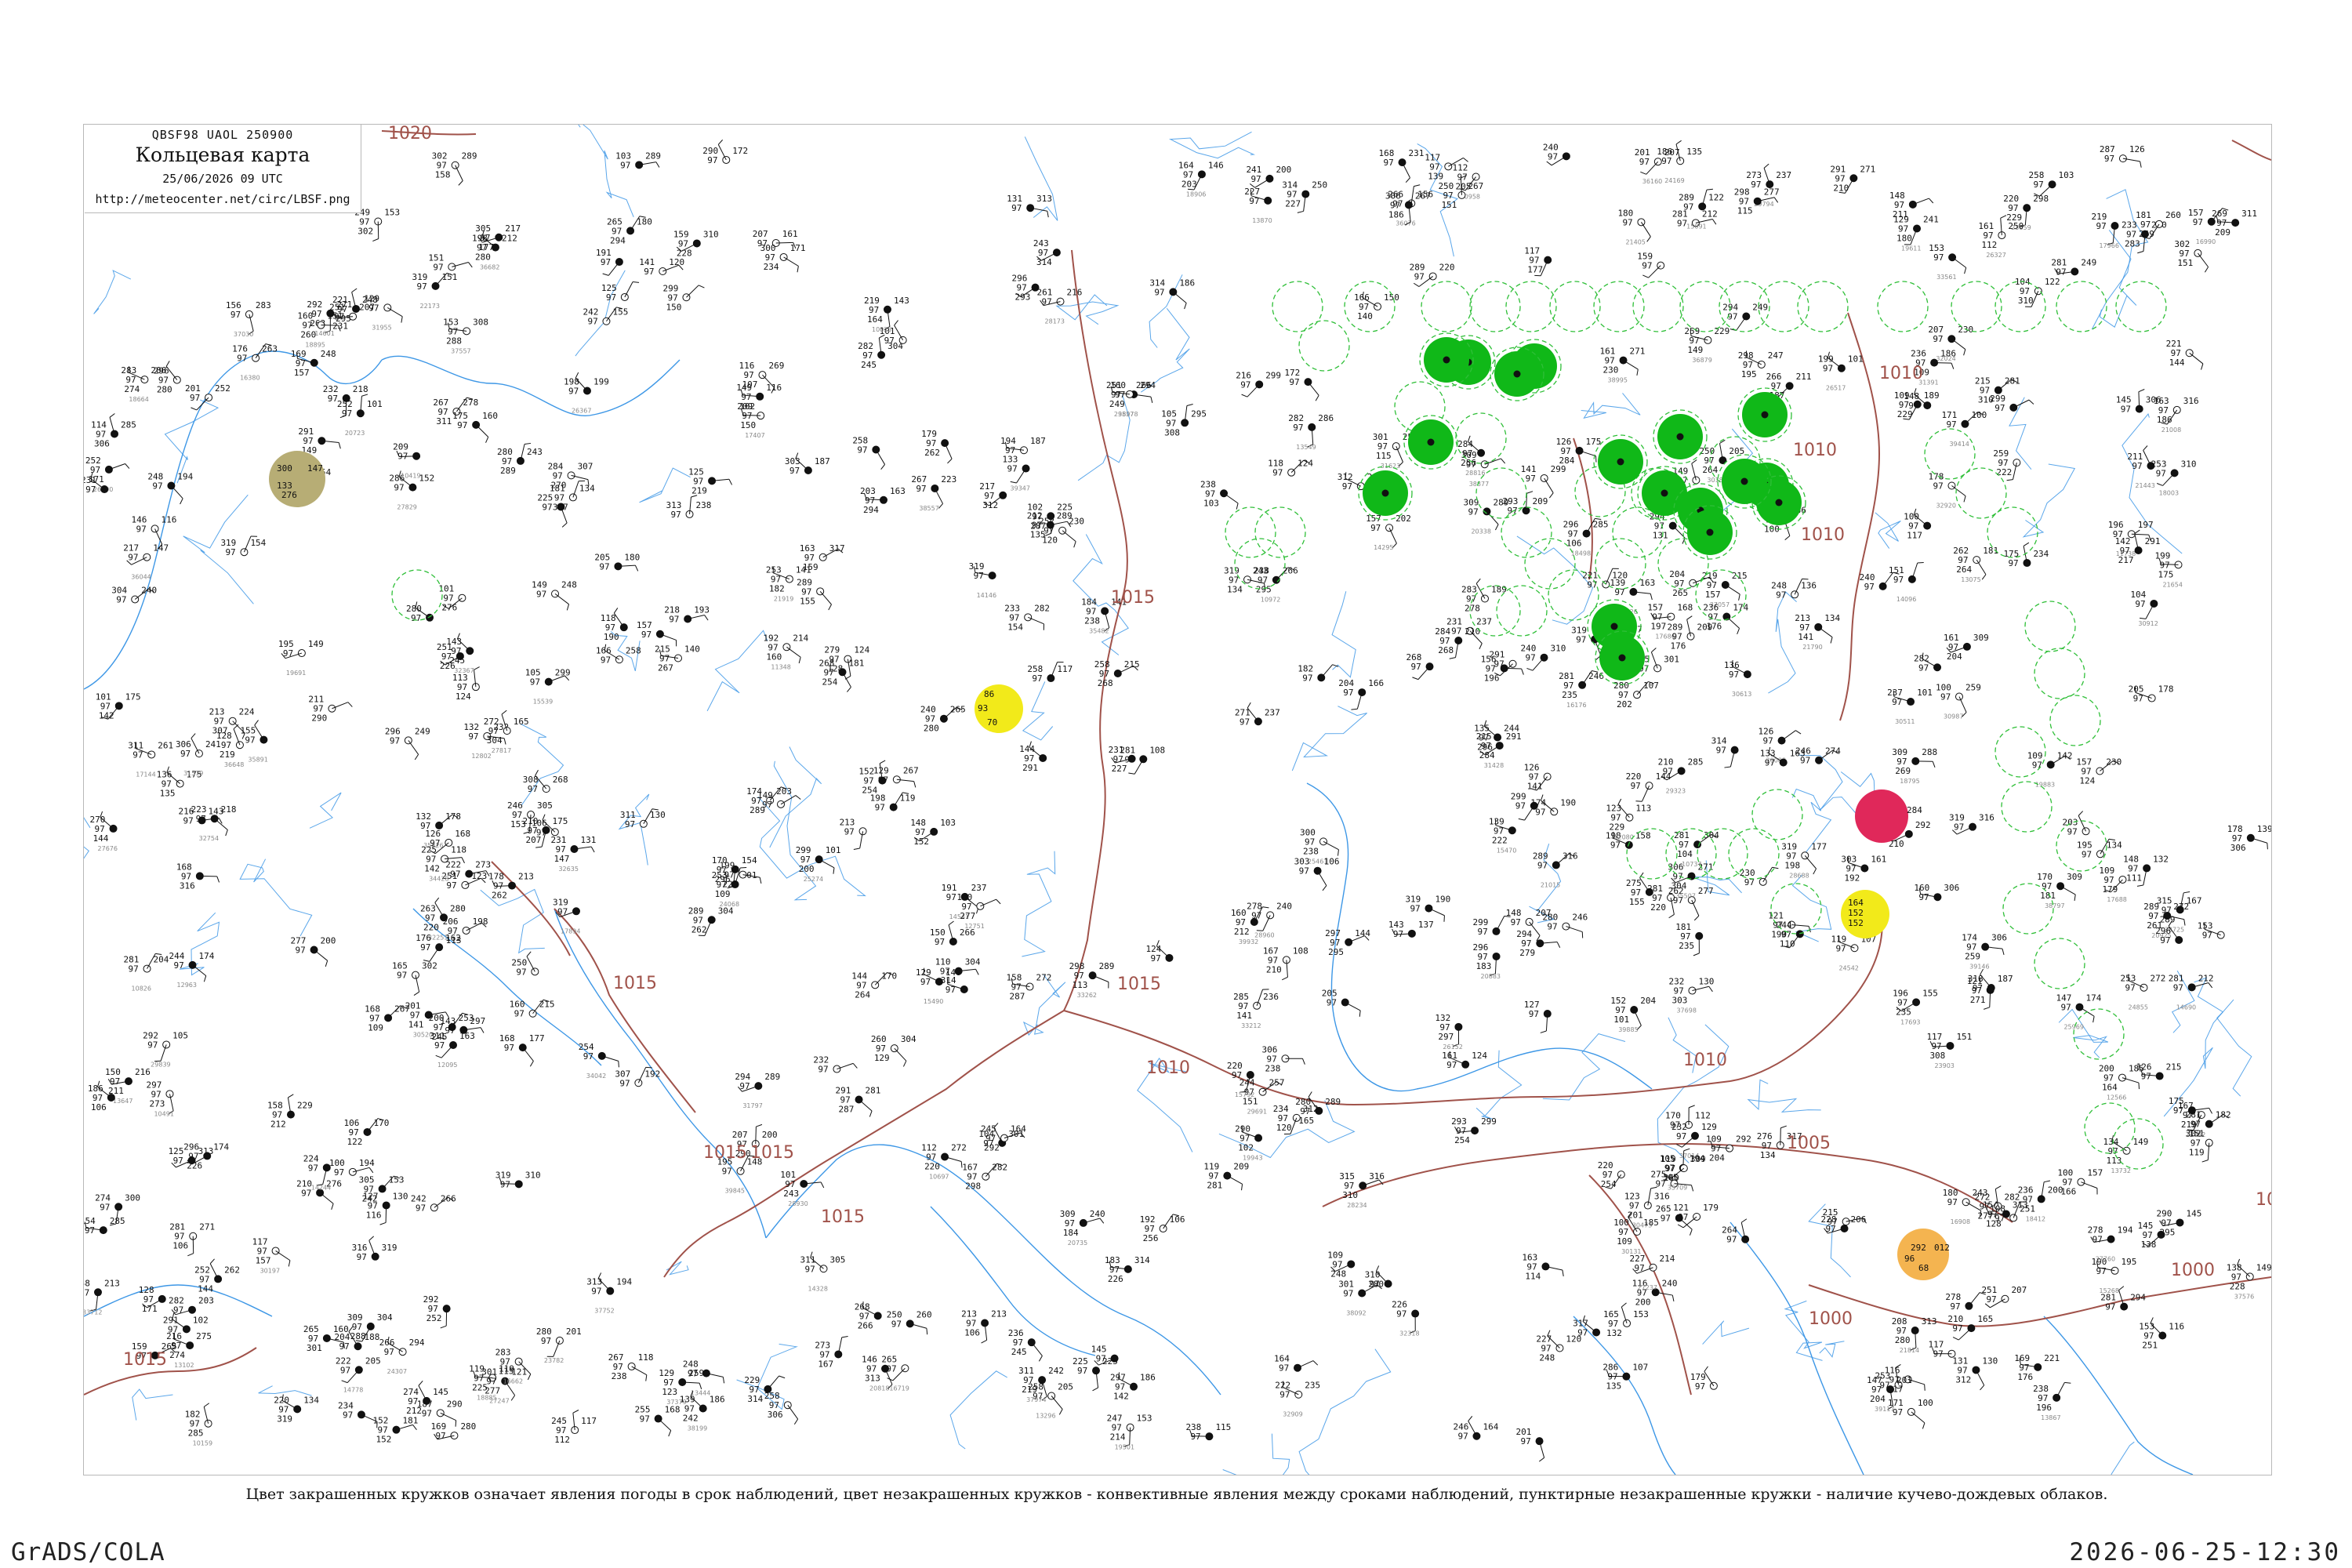  What do you see at coordinates (620, 292) in the screenshot?
I see `station-plot: 12597` at bounding box center [620, 292].